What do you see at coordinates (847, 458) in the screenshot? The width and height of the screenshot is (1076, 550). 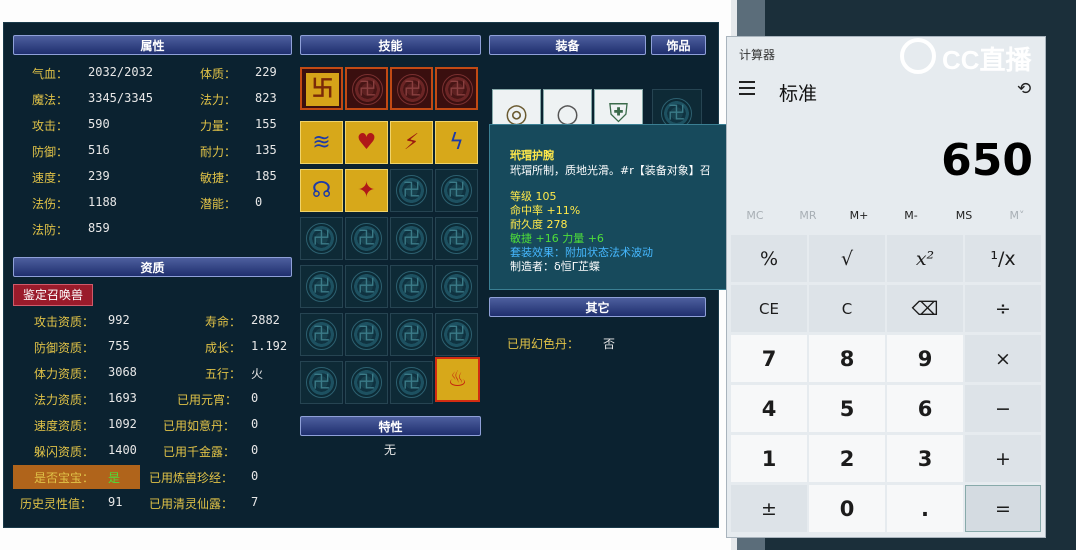 I see `digit-2-button: 2` at bounding box center [847, 458].